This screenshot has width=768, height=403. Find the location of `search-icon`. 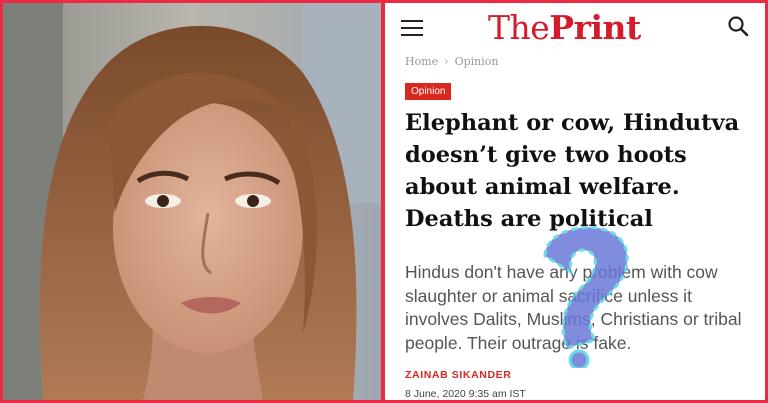

search-icon is located at coordinates (738, 26).